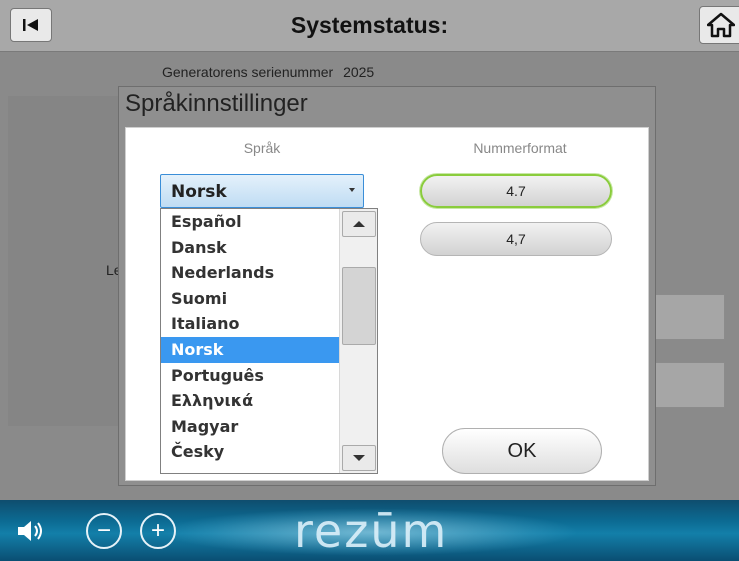 Image resolution: width=739 pixels, height=561 pixels. What do you see at coordinates (262, 148) in the screenshot?
I see `language-label: Språk` at bounding box center [262, 148].